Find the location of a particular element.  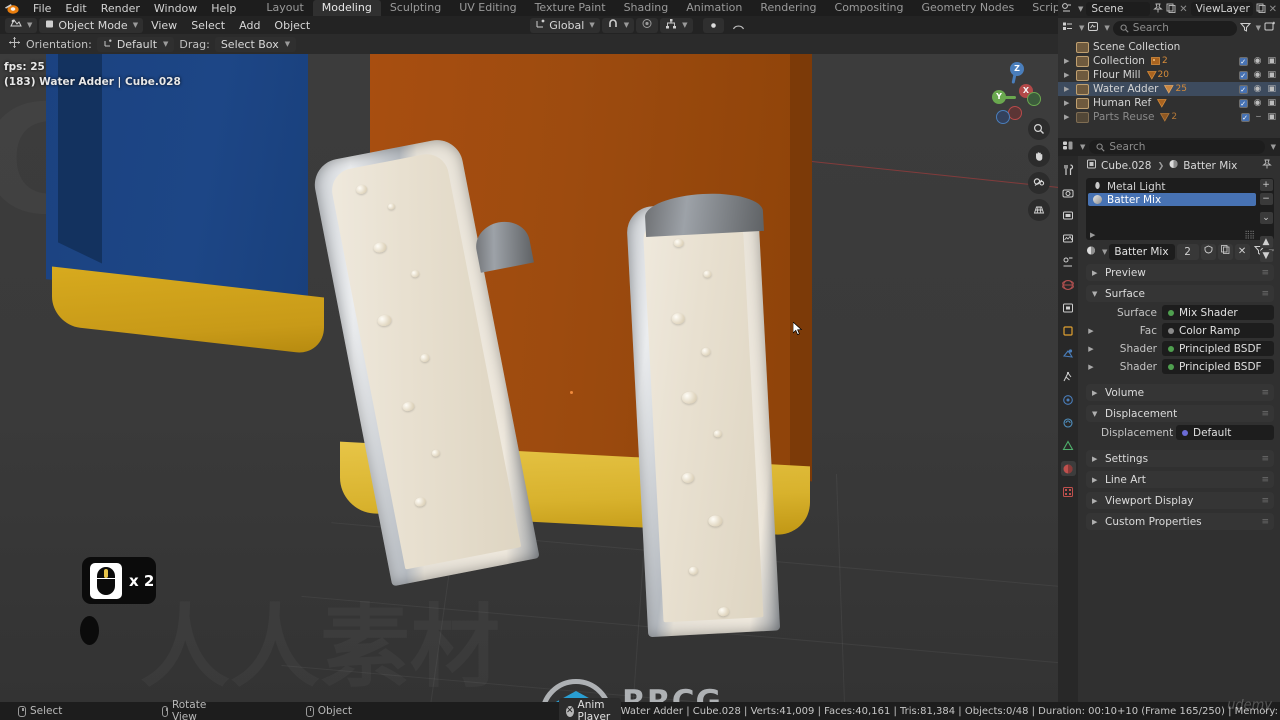

tab-texture is located at coordinates (1068, 491).